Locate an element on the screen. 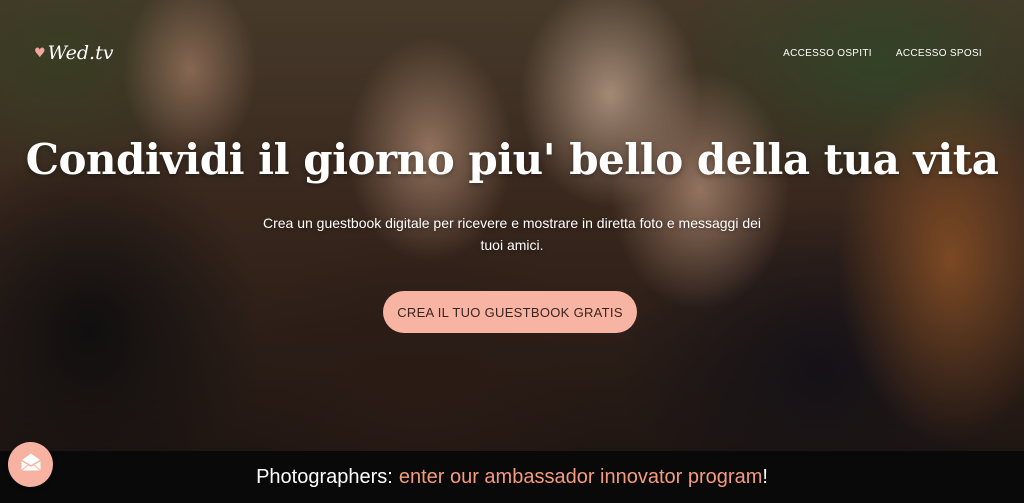  message-fab-button is located at coordinates (30, 464).